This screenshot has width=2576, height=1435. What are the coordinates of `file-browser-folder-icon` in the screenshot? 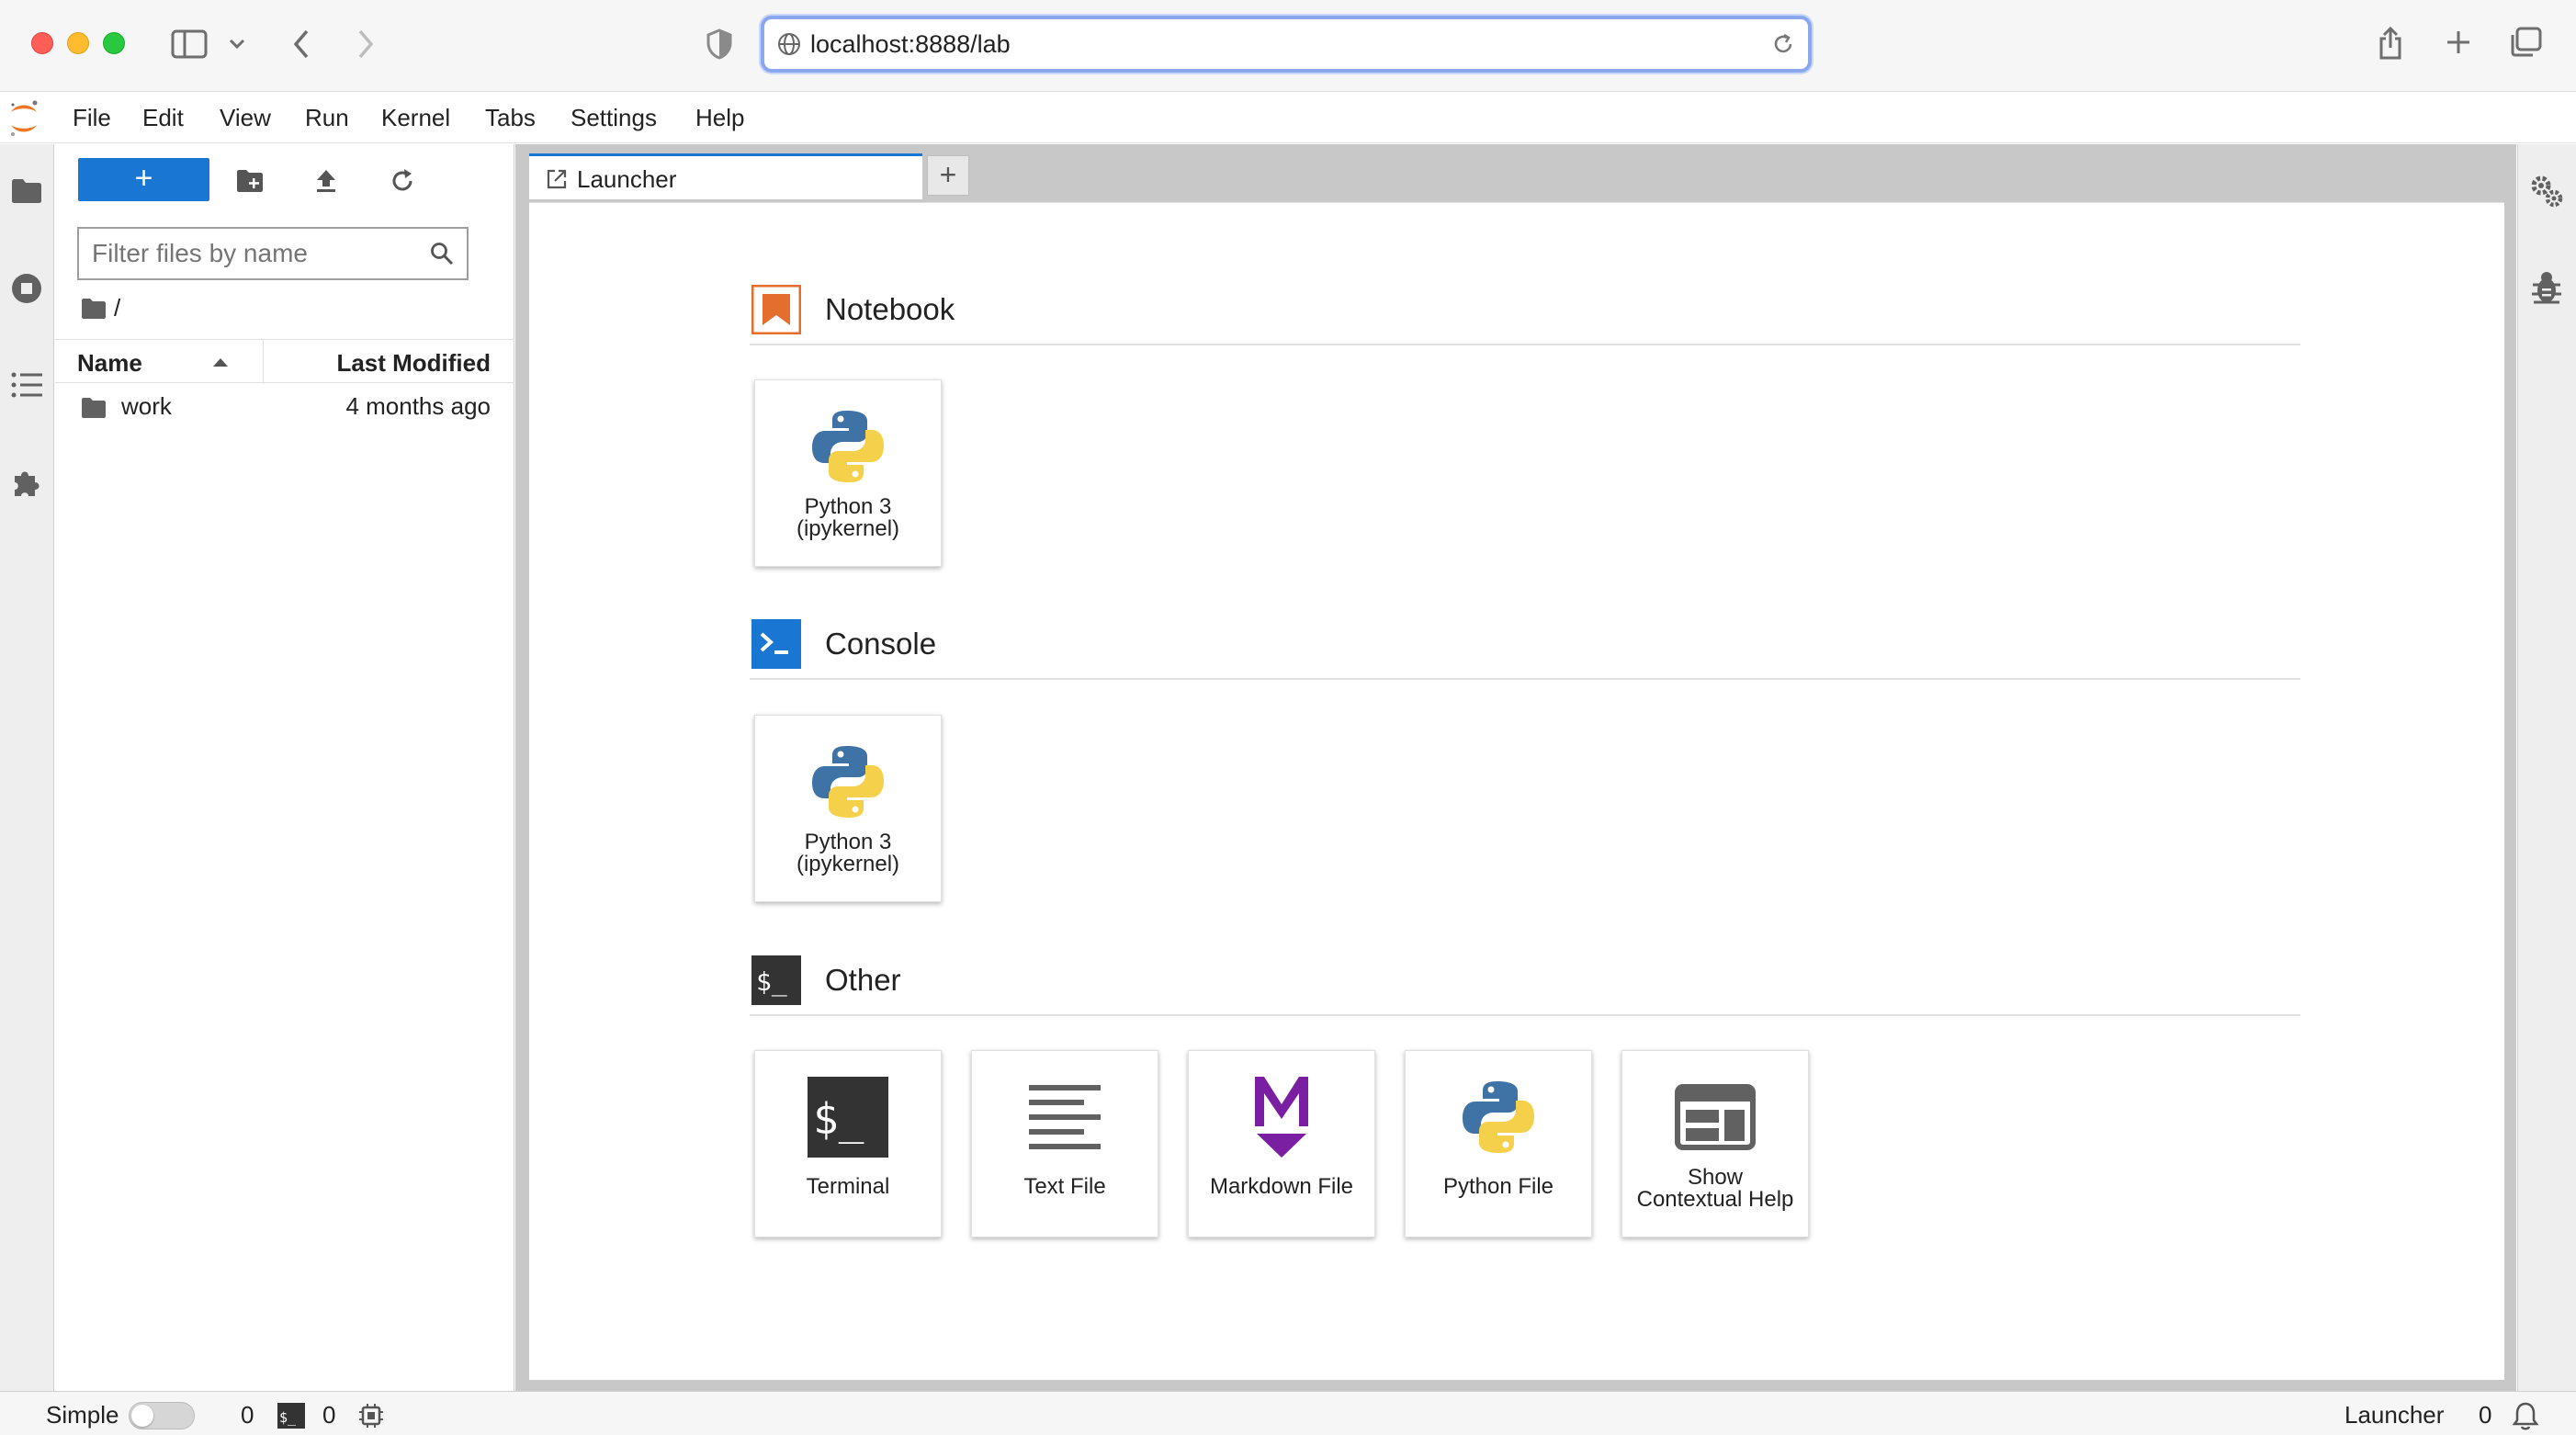 It's located at (26, 191).